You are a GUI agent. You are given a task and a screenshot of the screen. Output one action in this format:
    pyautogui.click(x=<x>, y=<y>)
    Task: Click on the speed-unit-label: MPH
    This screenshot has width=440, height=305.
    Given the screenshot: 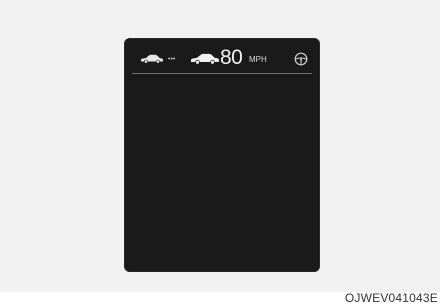 What is the action you would take?
    pyautogui.click(x=258, y=59)
    